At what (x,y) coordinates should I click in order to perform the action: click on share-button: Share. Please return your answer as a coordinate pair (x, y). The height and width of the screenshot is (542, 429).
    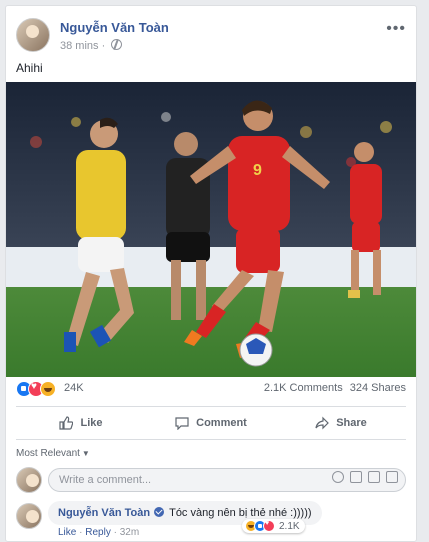
    Looking at the image, I should click on (341, 423).